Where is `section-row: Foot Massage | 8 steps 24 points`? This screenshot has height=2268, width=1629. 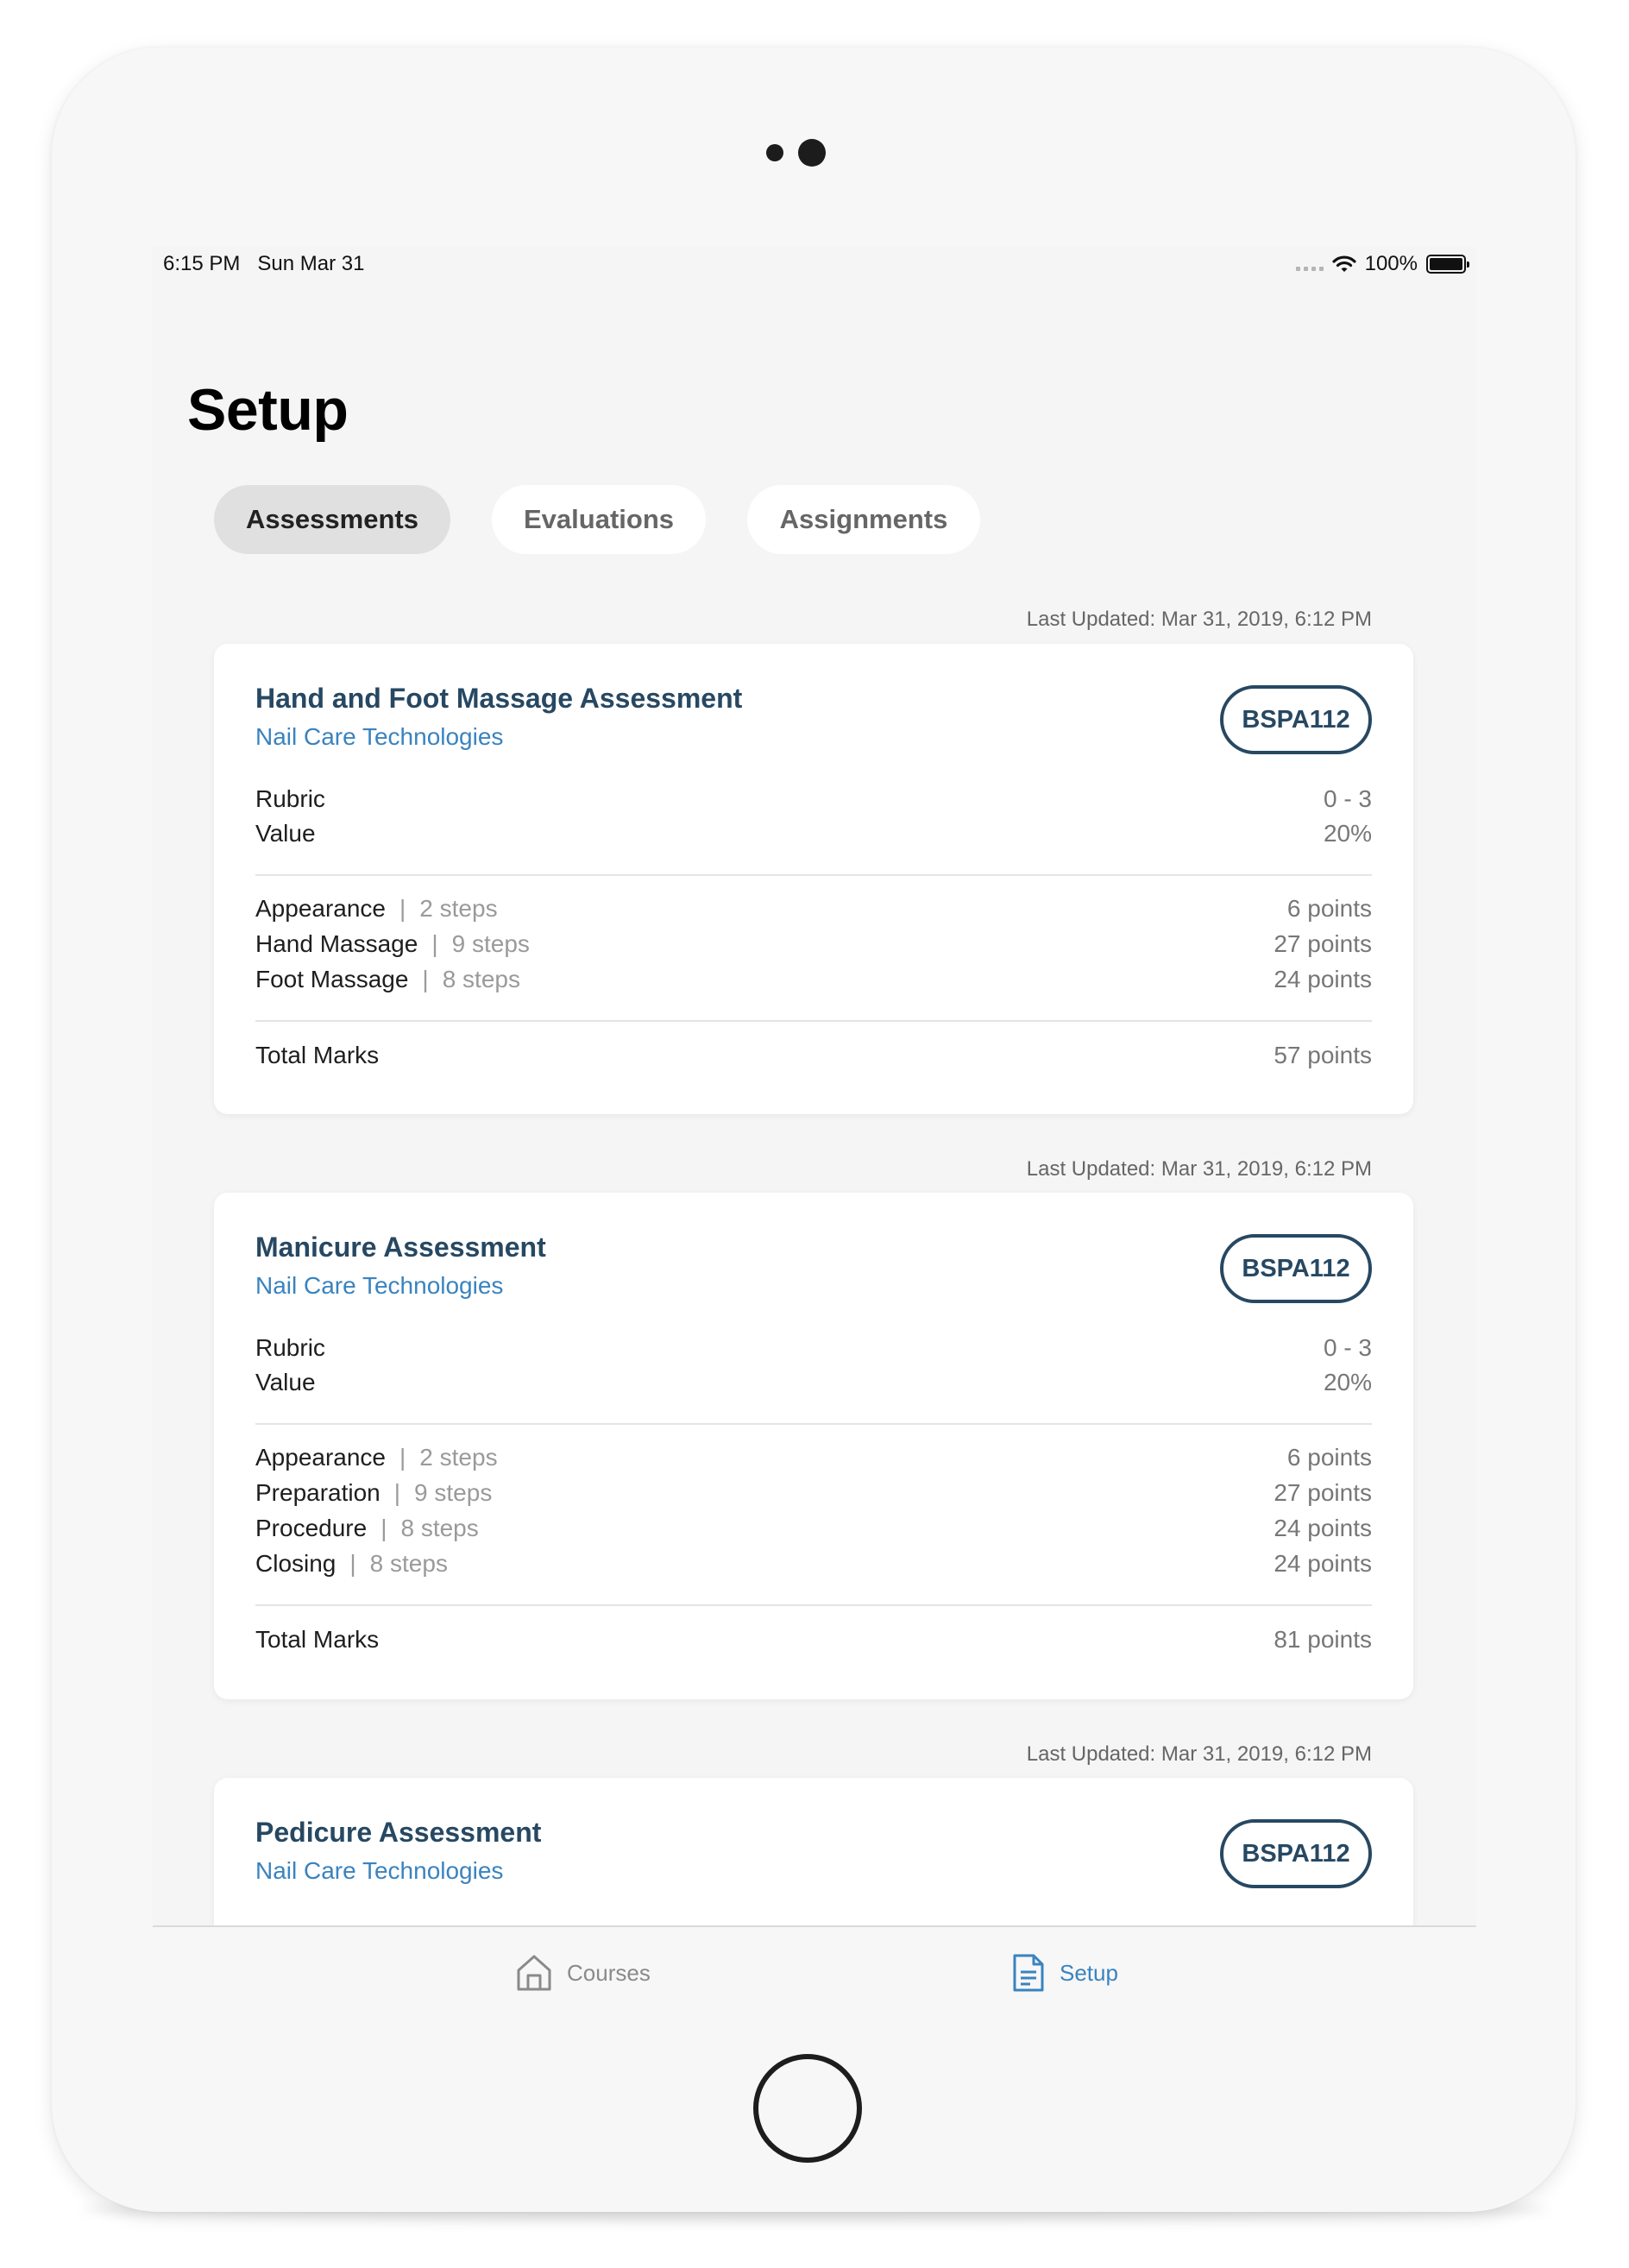 section-row: Foot Massage | 8 steps 24 points is located at coordinates (813, 983).